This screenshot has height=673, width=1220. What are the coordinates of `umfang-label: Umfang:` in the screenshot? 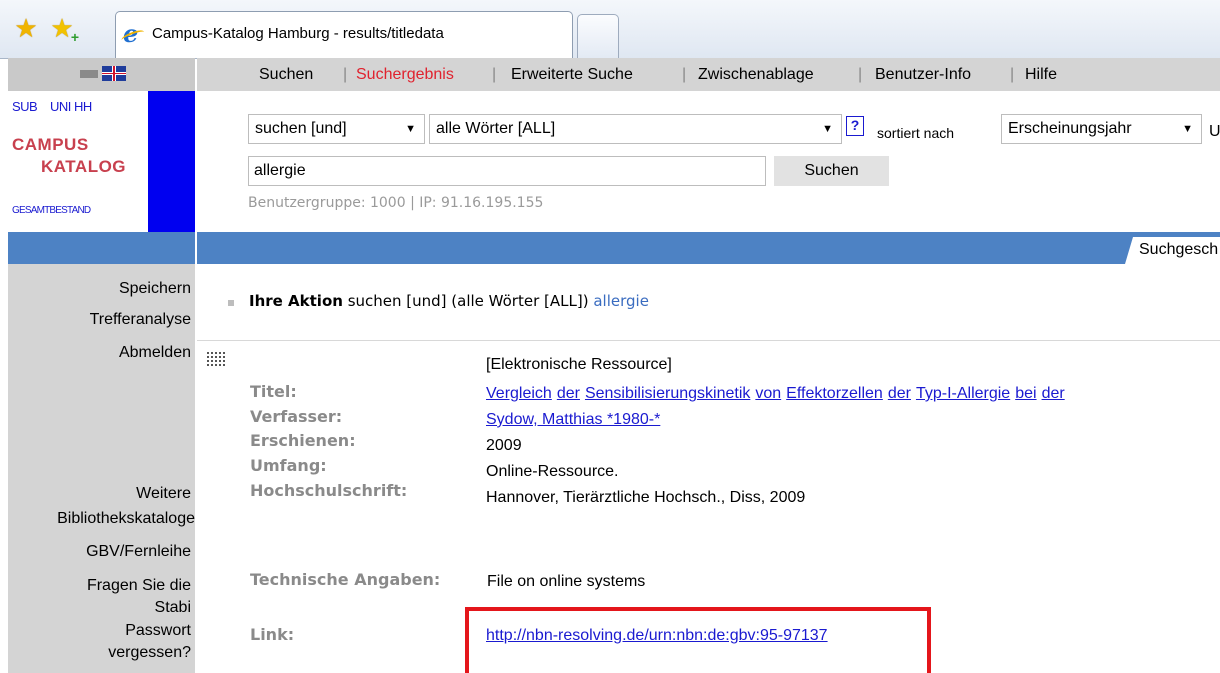 It's located at (288, 465).